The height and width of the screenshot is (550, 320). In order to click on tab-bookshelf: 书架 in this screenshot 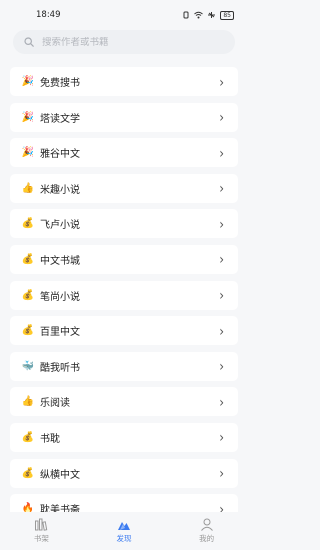, I will do `click(41, 531)`.